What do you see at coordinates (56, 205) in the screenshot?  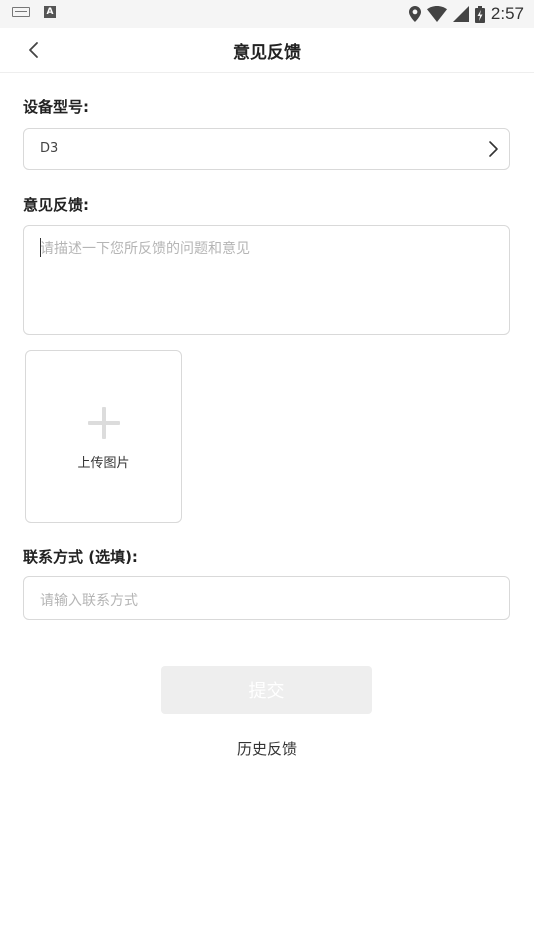 I see `feedback-label: 意见反馈:` at bounding box center [56, 205].